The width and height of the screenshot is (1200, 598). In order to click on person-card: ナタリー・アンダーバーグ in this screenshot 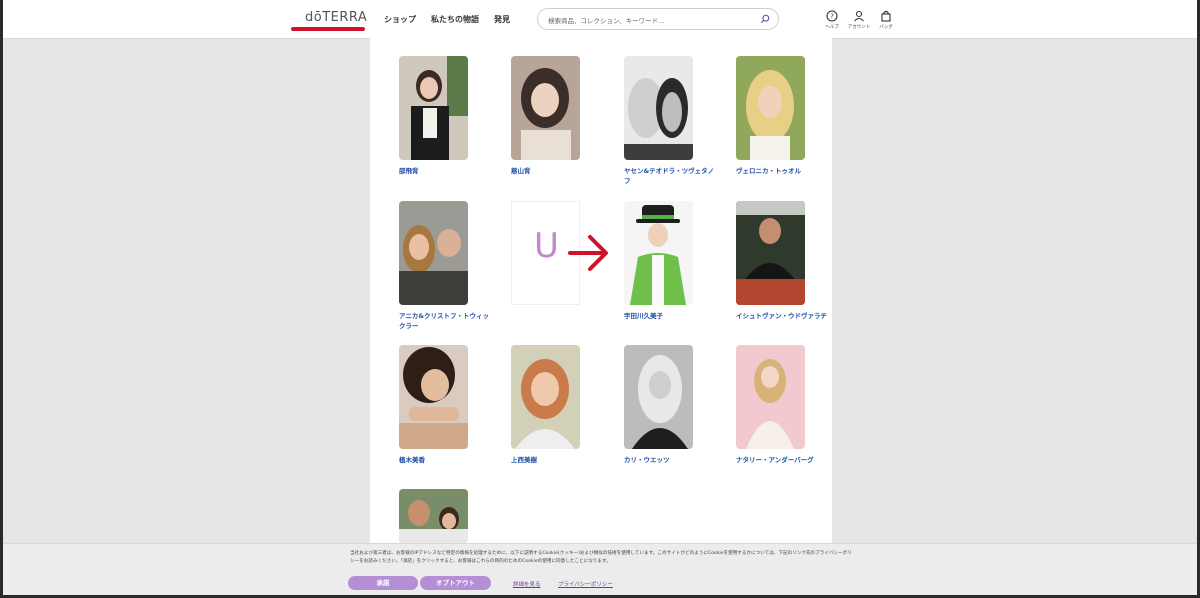, I will do `click(781, 405)`.